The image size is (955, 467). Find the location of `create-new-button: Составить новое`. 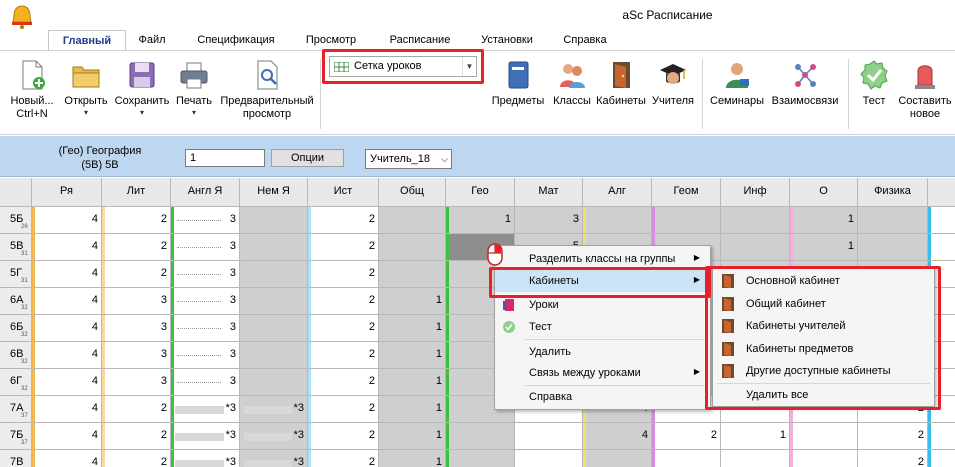

create-new-button: Составить новое is located at coordinates (925, 91).